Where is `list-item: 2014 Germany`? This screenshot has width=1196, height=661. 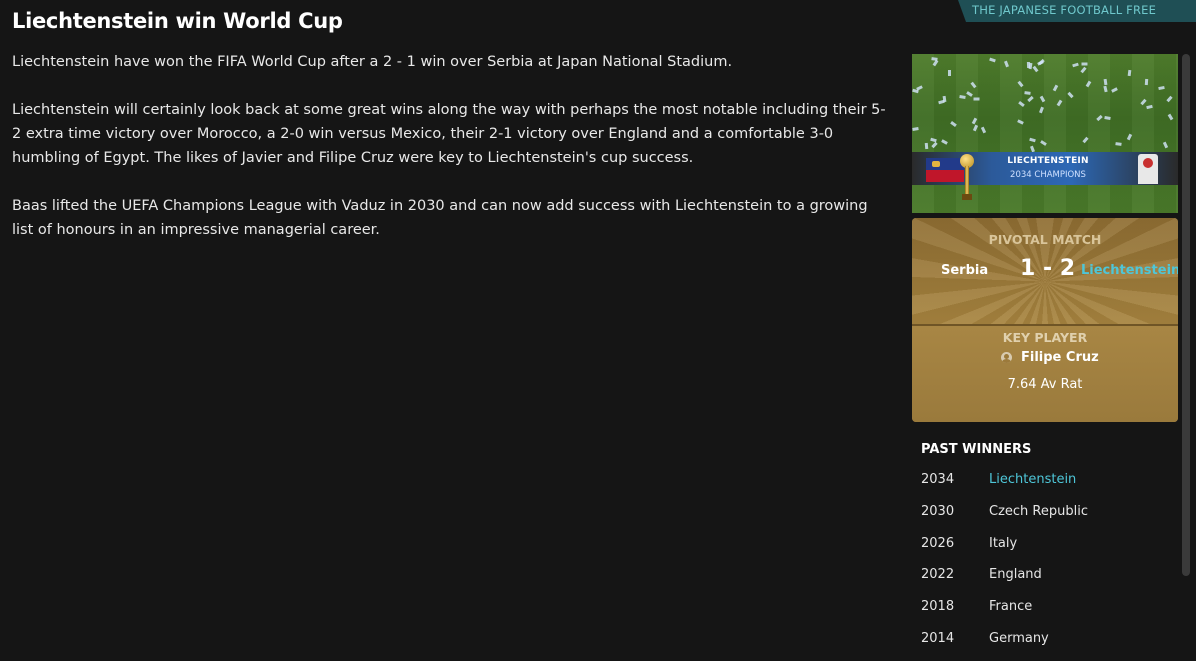 list-item: 2014 Germany is located at coordinates (1046, 646).